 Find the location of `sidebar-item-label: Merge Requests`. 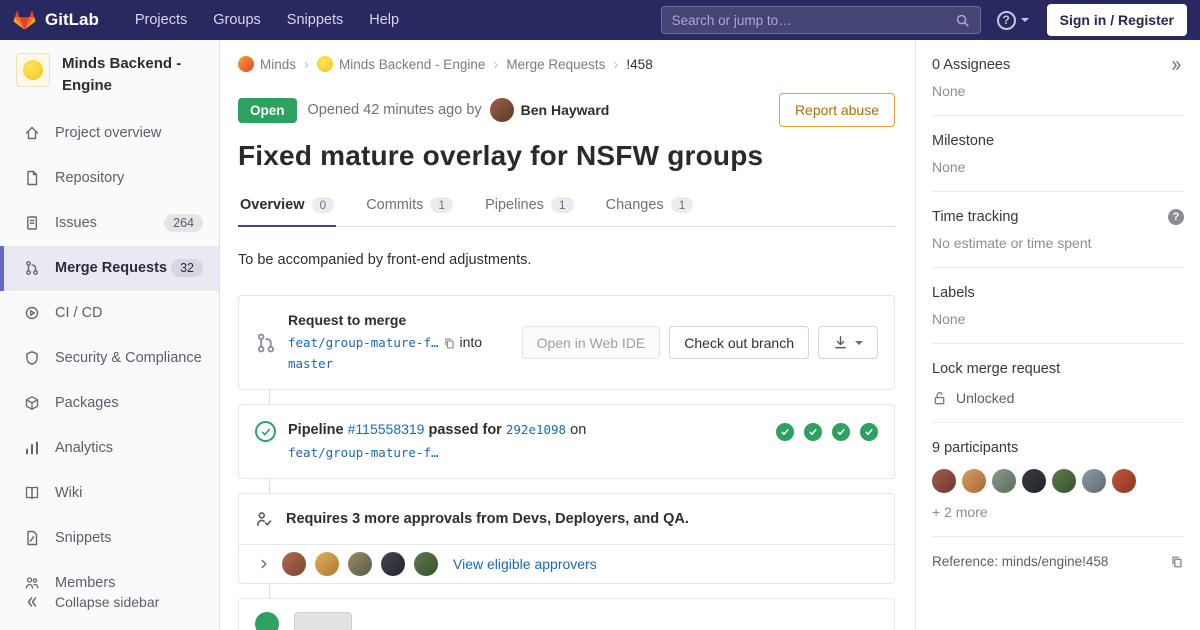

sidebar-item-label: Merge Requests is located at coordinates (111, 268).